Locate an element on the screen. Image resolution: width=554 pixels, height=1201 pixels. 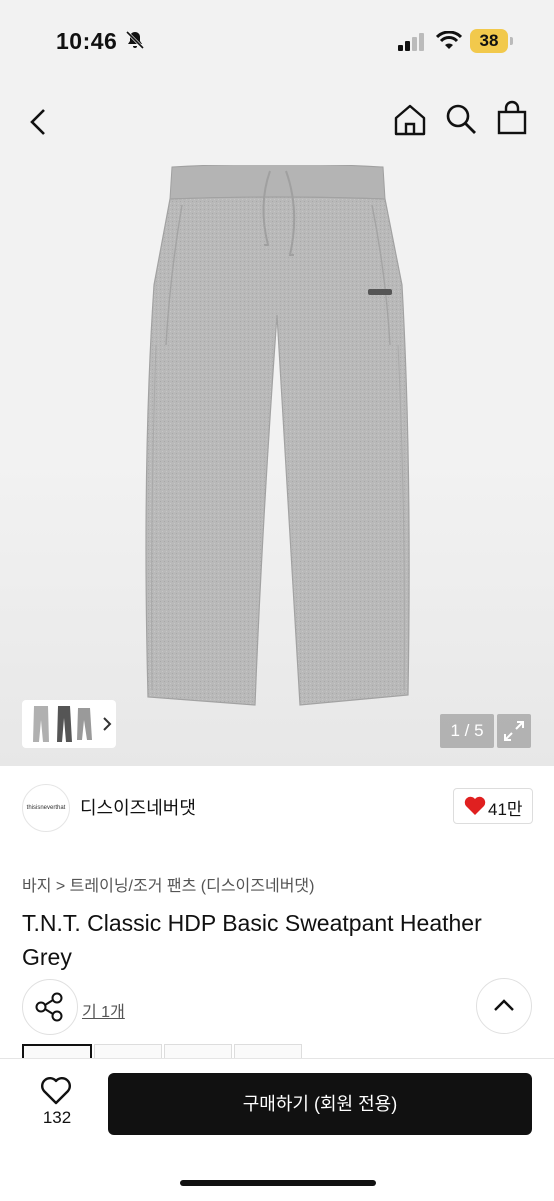
share-button is located at coordinates (50, 1007).